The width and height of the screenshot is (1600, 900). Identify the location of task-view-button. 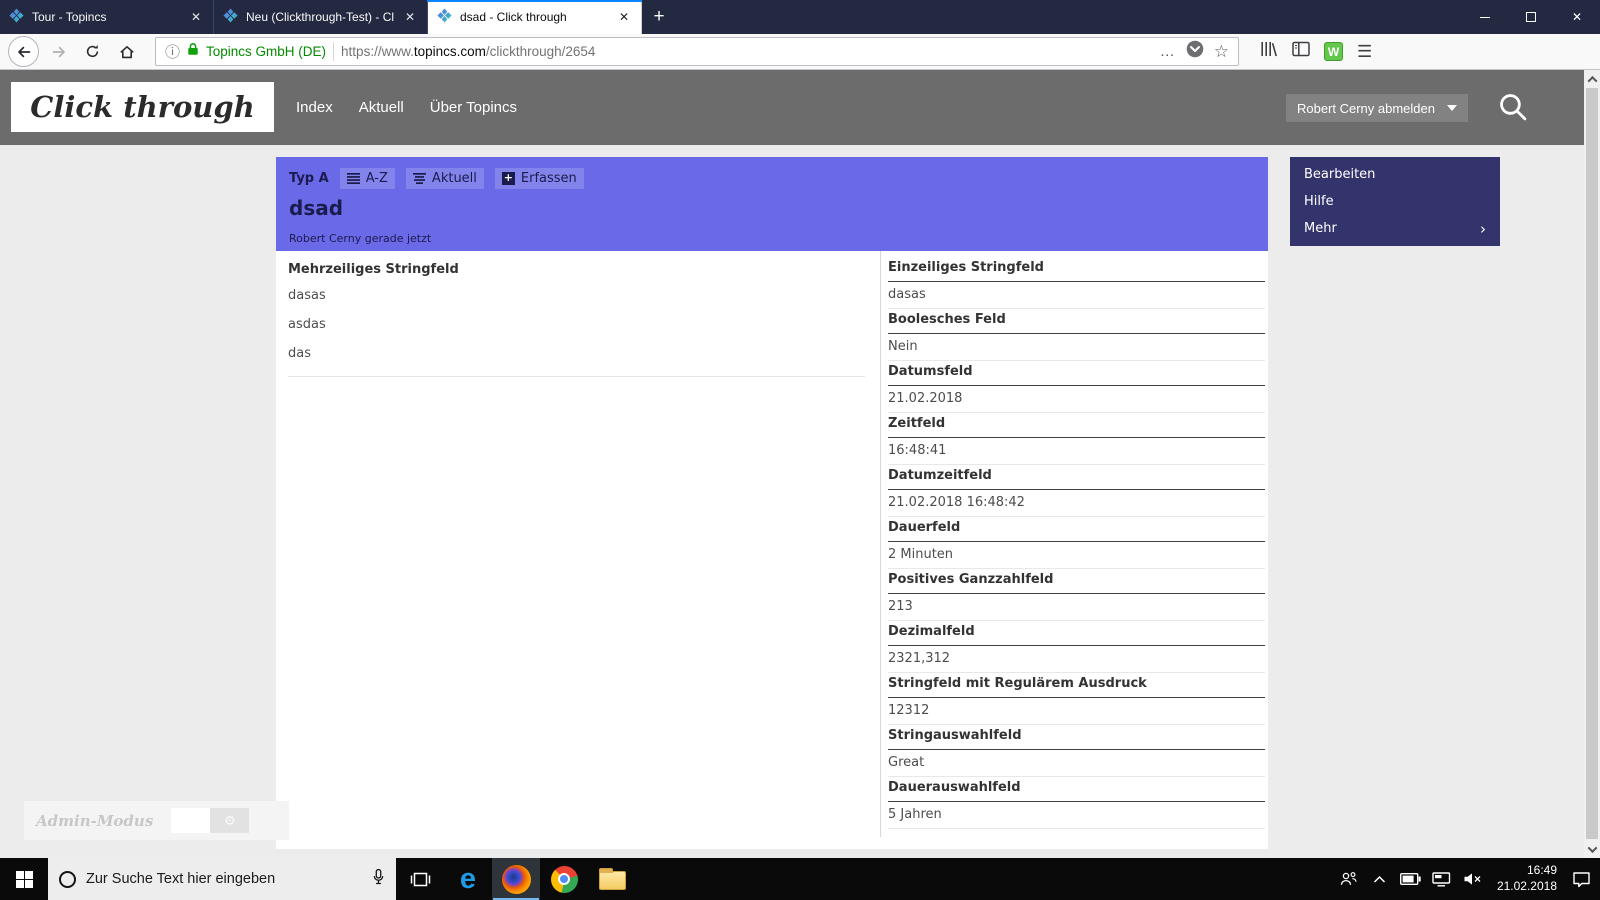
(420, 879).